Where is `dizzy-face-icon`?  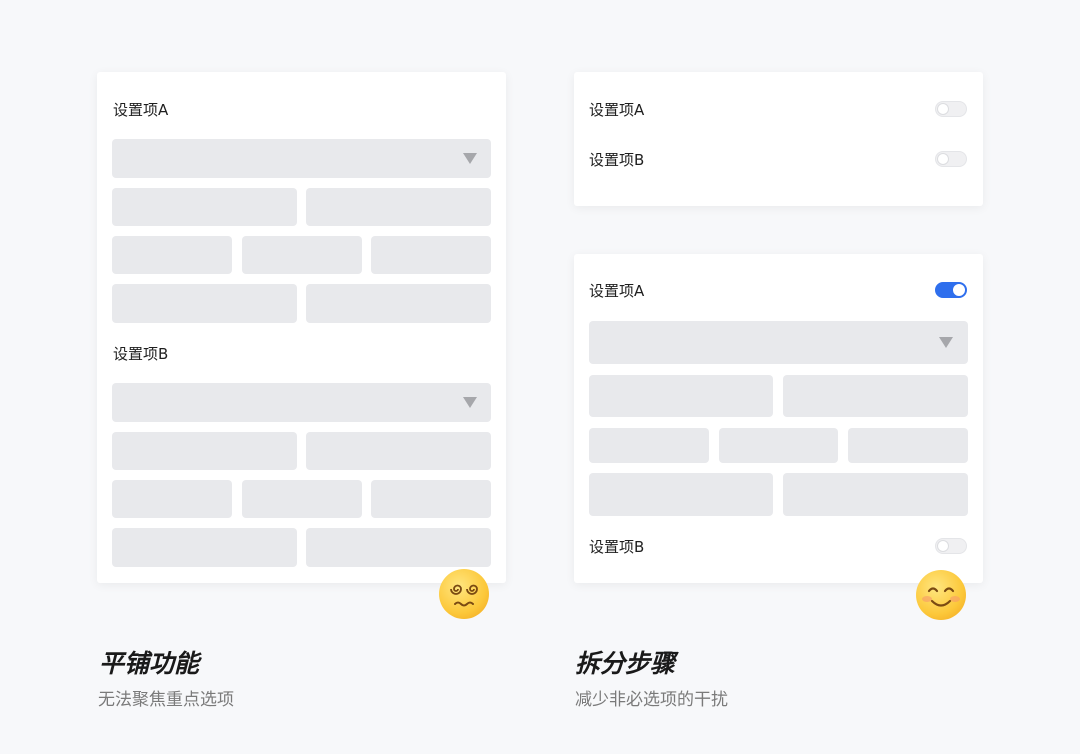
dizzy-face-icon is located at coordinates (464, 594).